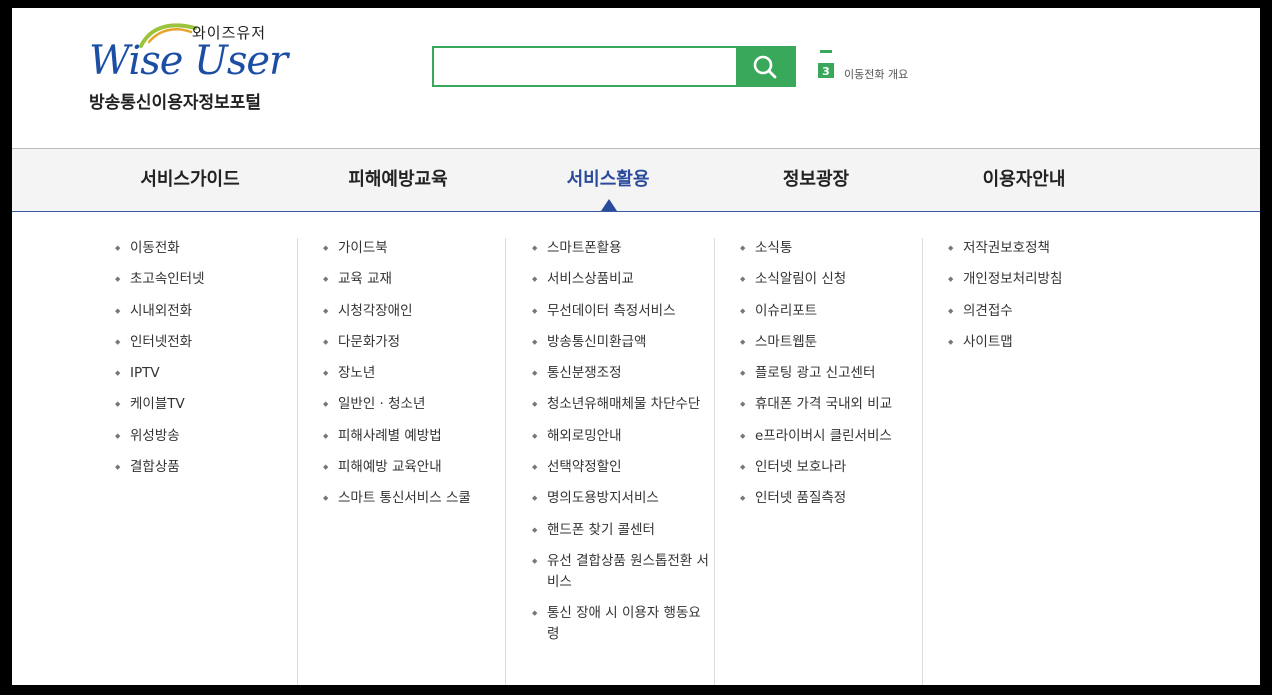  I want to click on svg-text: 3, so click(826, 71).